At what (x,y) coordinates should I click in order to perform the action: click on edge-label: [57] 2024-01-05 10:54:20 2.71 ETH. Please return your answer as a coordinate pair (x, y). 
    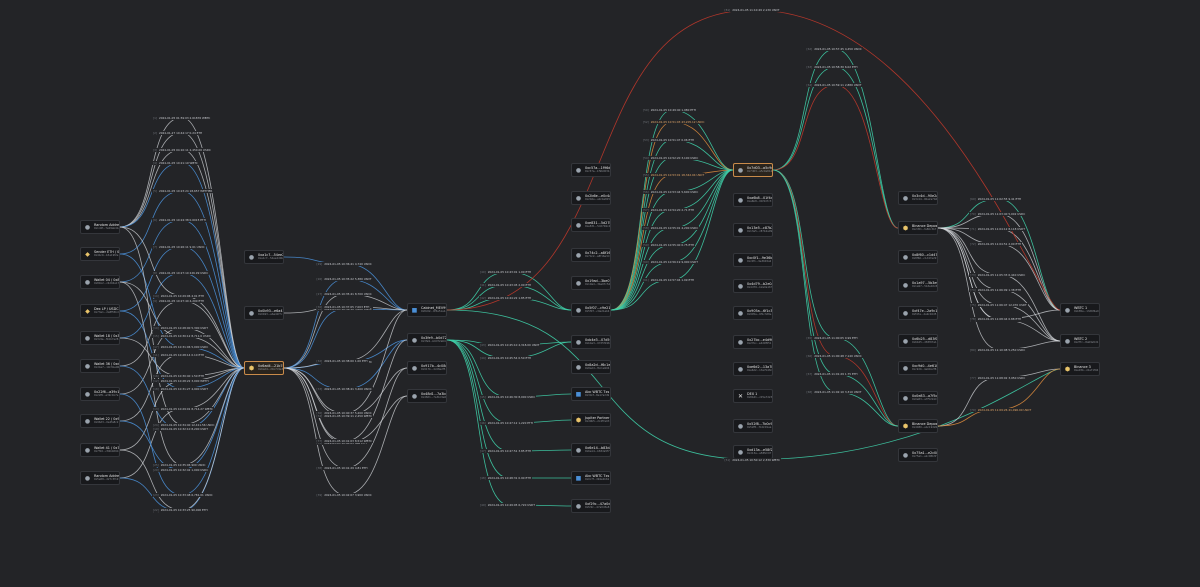
    Looking at the image, I should click on (669, 210).